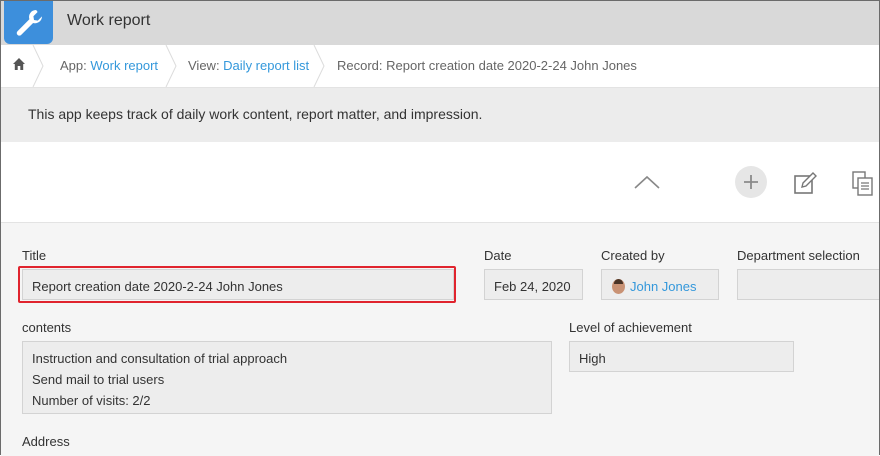 The height and width of the screenshot is (456, 880). I want to click on achievement-field: High, so click(681, 356).